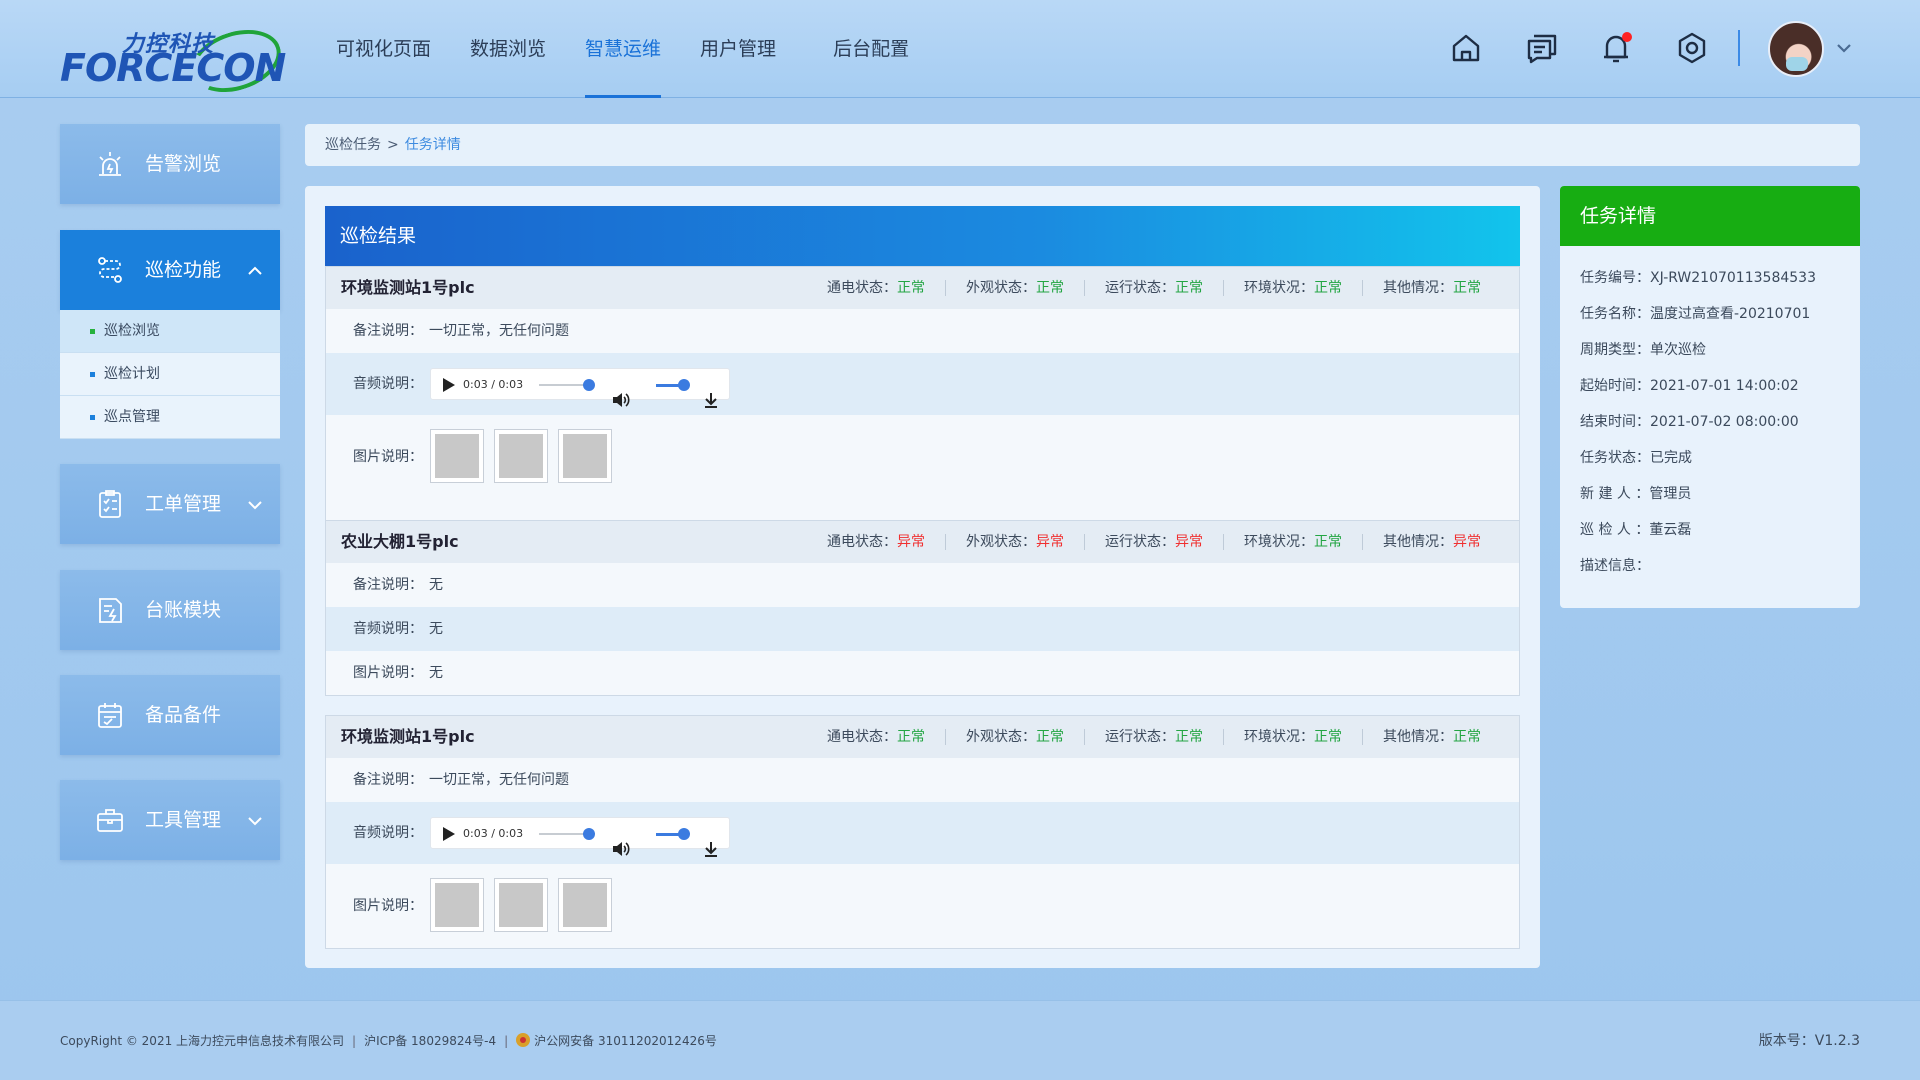 This screenshot has height=1080, width=1920. Describe the element at coordinates (1695, 314) in the screenshot. I see `detail-task-name: 任务名称：温度过高查看-20210701` at that location.